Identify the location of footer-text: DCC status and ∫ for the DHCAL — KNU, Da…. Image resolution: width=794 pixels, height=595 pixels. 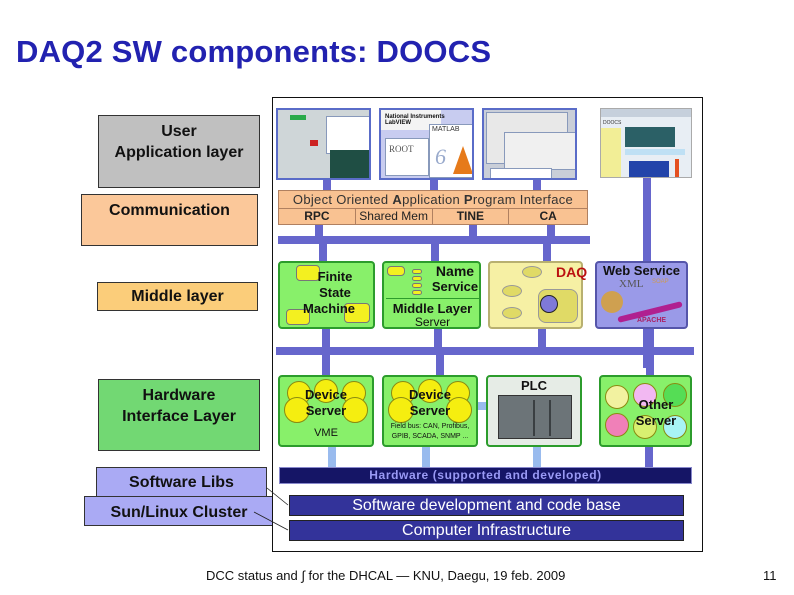
(386, 575).